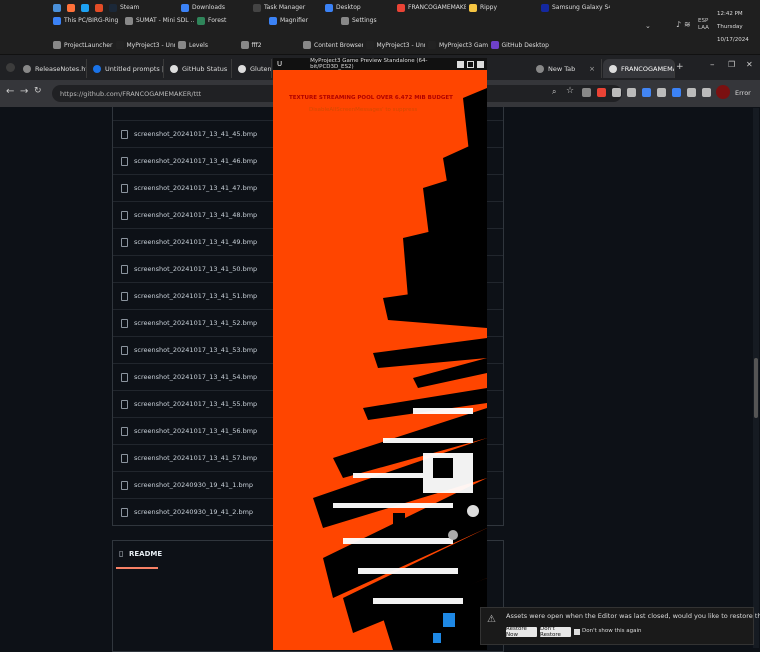  Describe the element at coordinates (678, 24) in the screenshot. I see `speaker-icon: ♪` at that location.